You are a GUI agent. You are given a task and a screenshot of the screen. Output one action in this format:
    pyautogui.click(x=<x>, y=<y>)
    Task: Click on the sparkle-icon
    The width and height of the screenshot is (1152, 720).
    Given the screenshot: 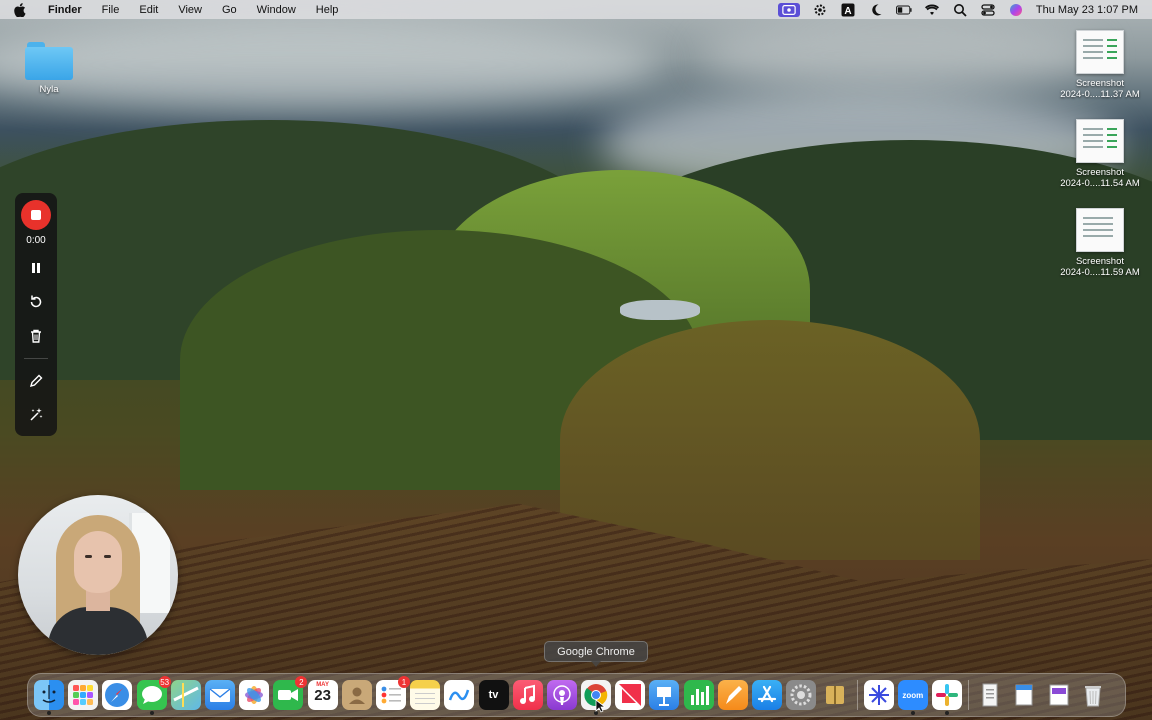 What is the action you would take?
    pyautogui.click(x=36, y=414)
    